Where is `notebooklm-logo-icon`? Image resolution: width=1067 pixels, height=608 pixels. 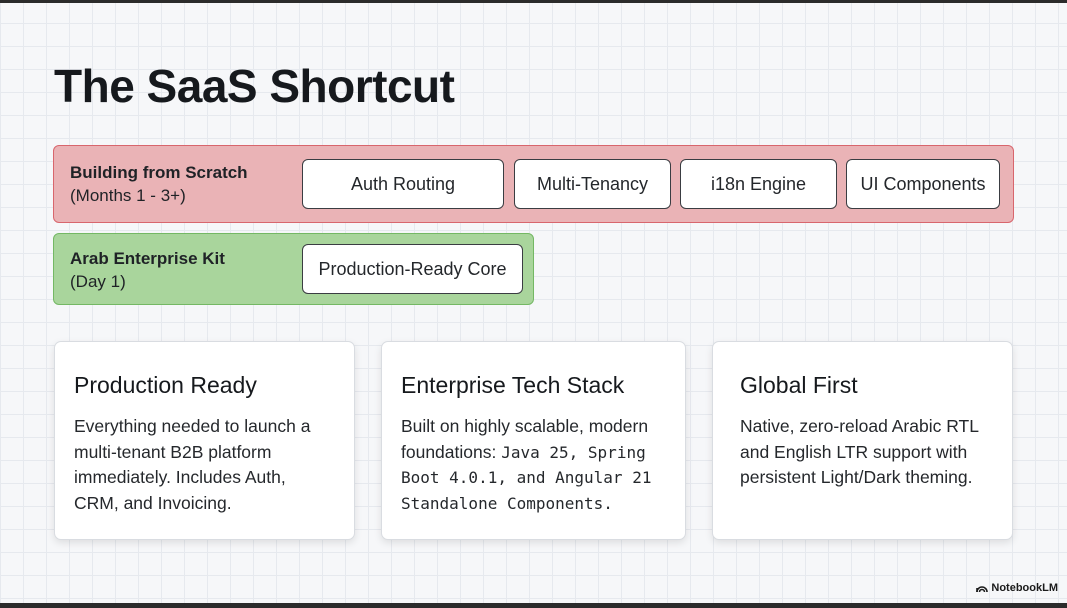 notebooklm-logo-icon is located at coordinates (982, 588).